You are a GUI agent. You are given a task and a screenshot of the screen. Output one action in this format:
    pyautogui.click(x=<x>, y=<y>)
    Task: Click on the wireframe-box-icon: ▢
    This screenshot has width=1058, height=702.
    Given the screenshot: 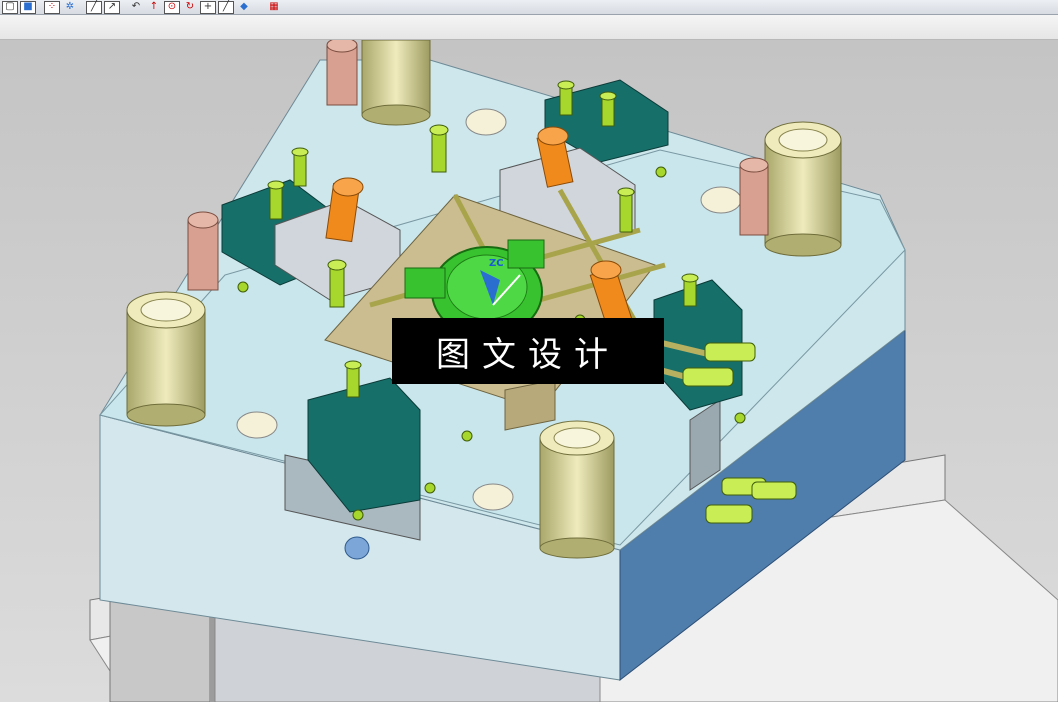 What is the action you would take?
    pyautogui.click(x=10, y=7)
    